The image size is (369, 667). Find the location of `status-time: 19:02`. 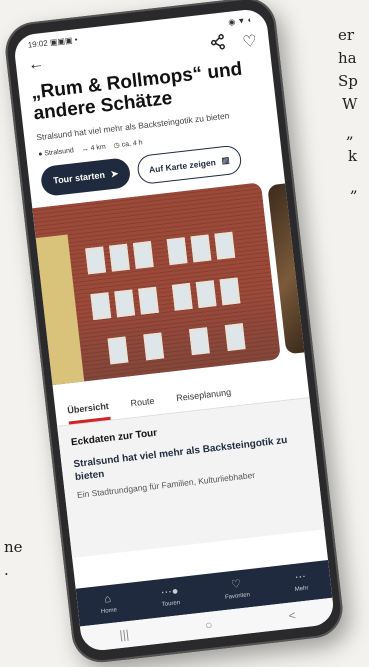

status-time: 19:02 is located at coordinates (38, 43).